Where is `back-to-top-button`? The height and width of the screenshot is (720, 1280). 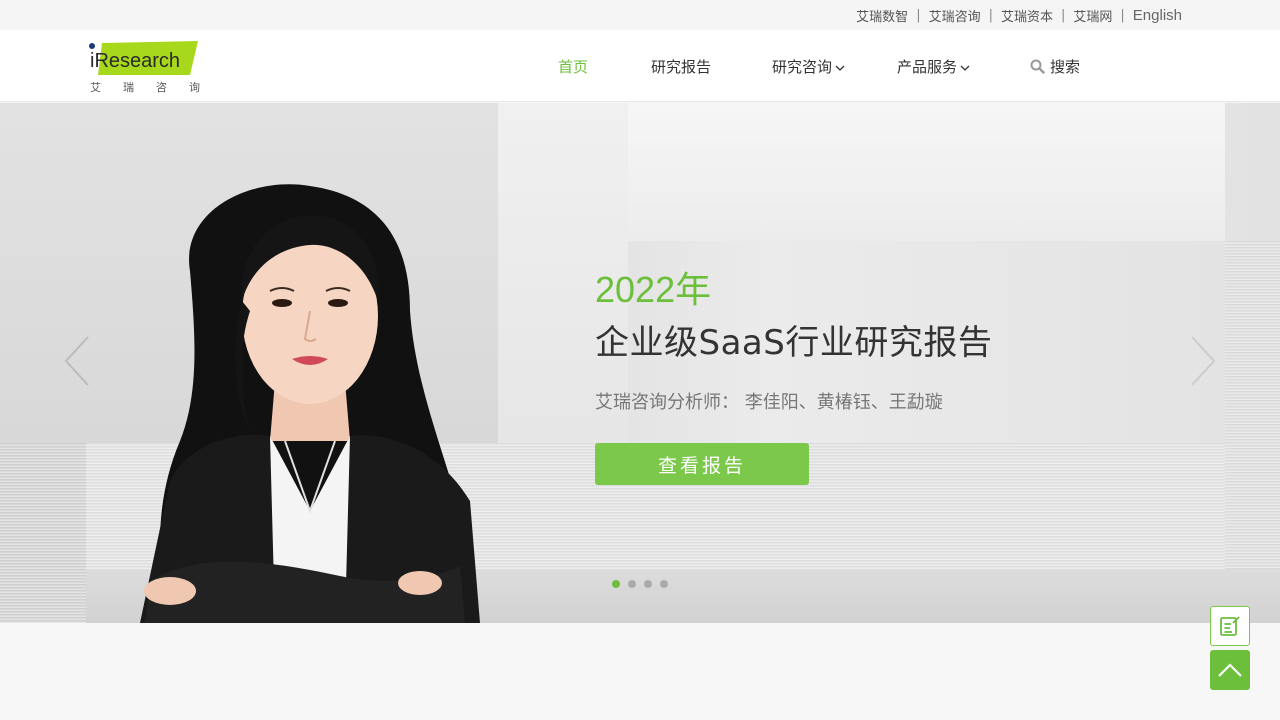 back-to-top-button is located at coordinates (1230, 670).